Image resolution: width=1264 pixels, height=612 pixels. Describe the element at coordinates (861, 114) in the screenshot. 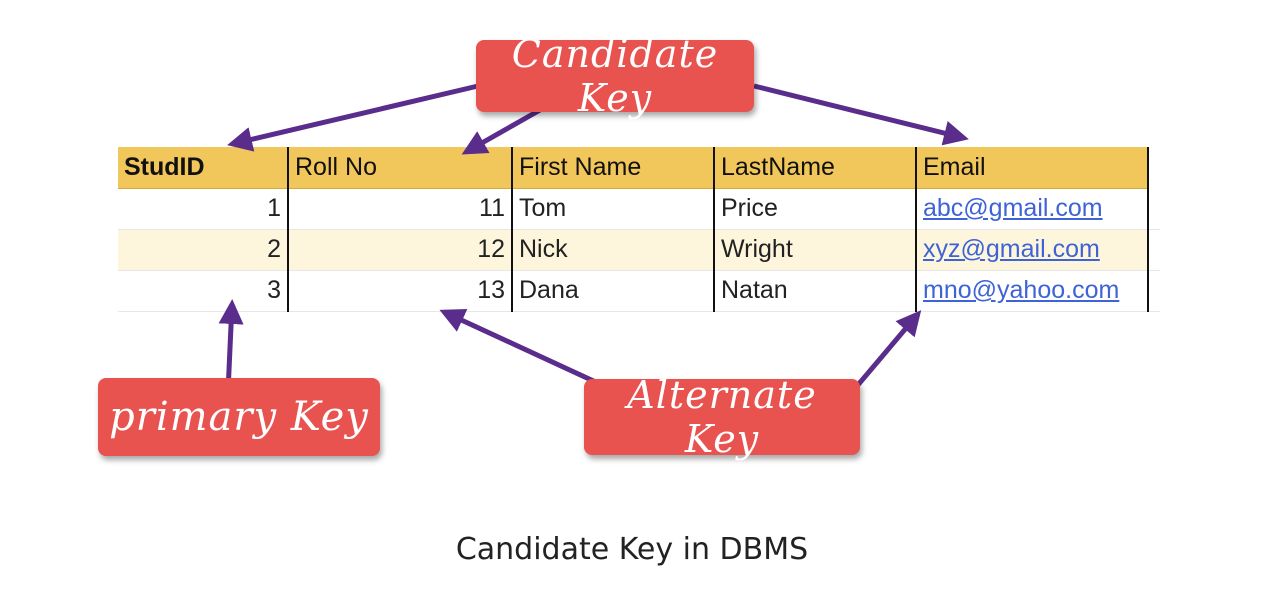

I see `arrow-candidate-to-email` at that location.